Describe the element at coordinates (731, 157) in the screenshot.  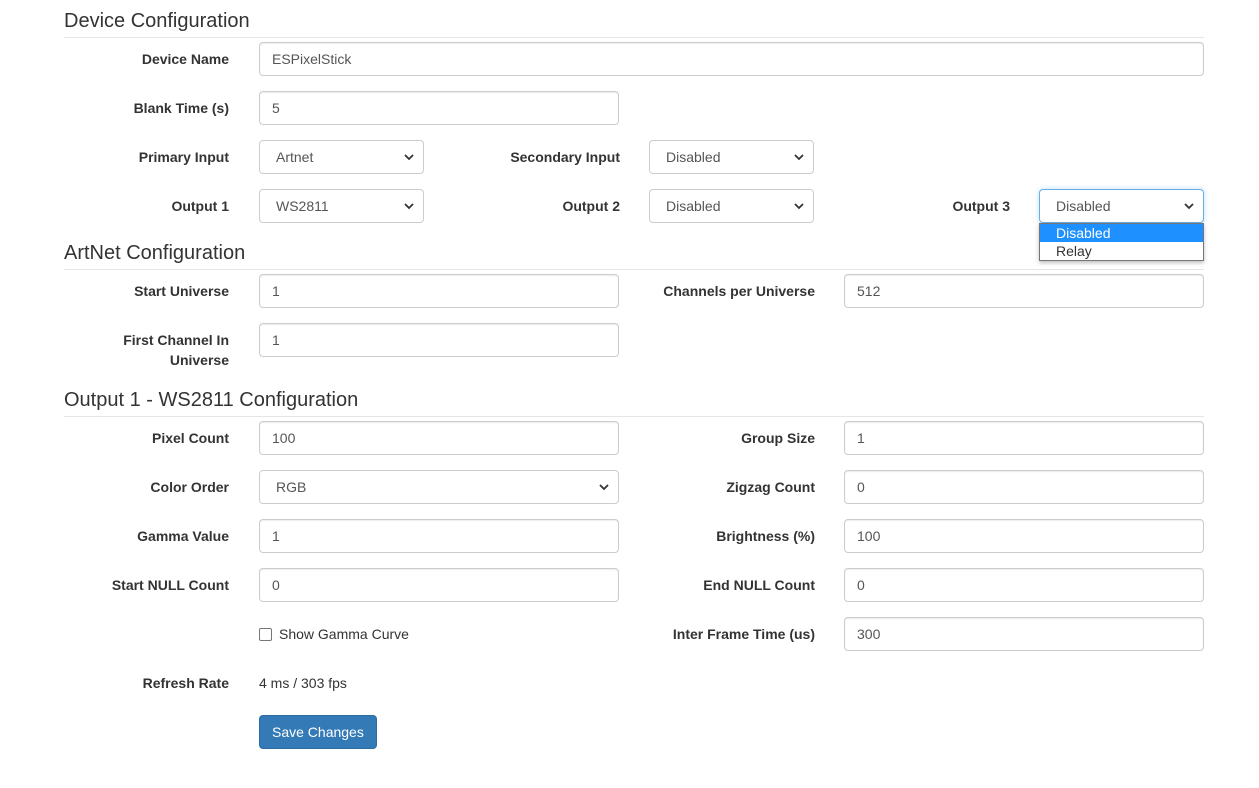
I see `secondary-input-select: Disabled` at that location.